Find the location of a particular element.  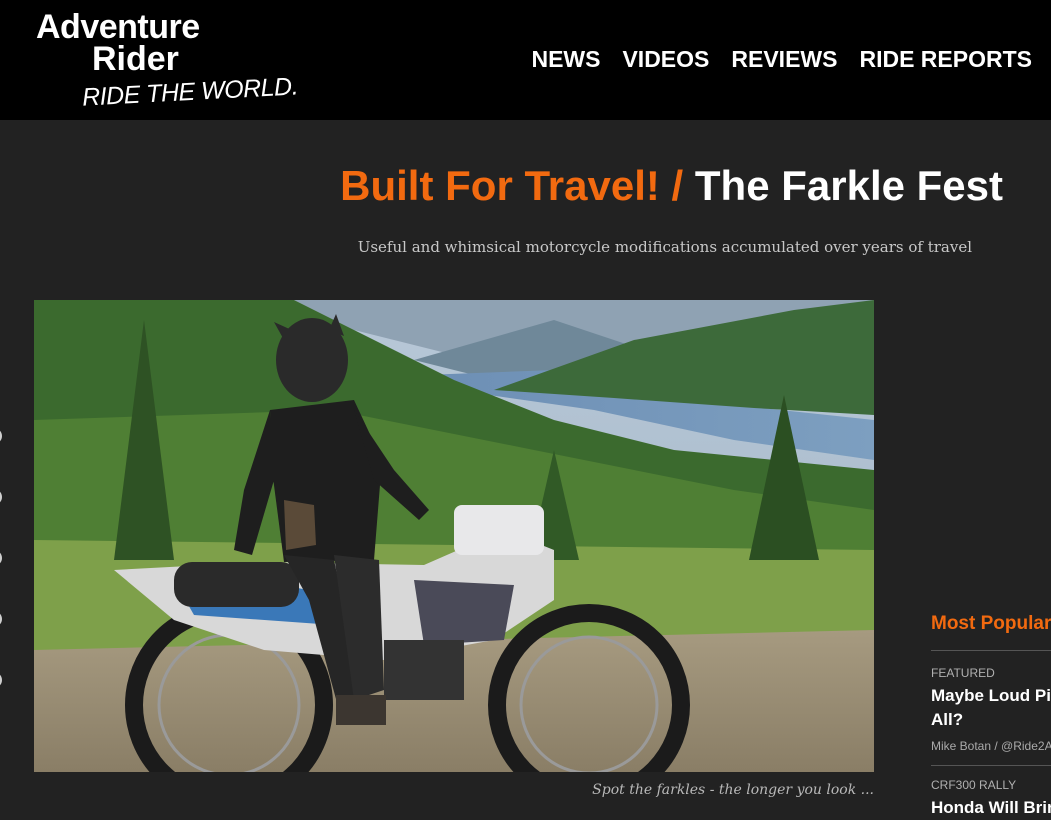

most-popular-heading: Most Popular is located at coordinates (991, 623).